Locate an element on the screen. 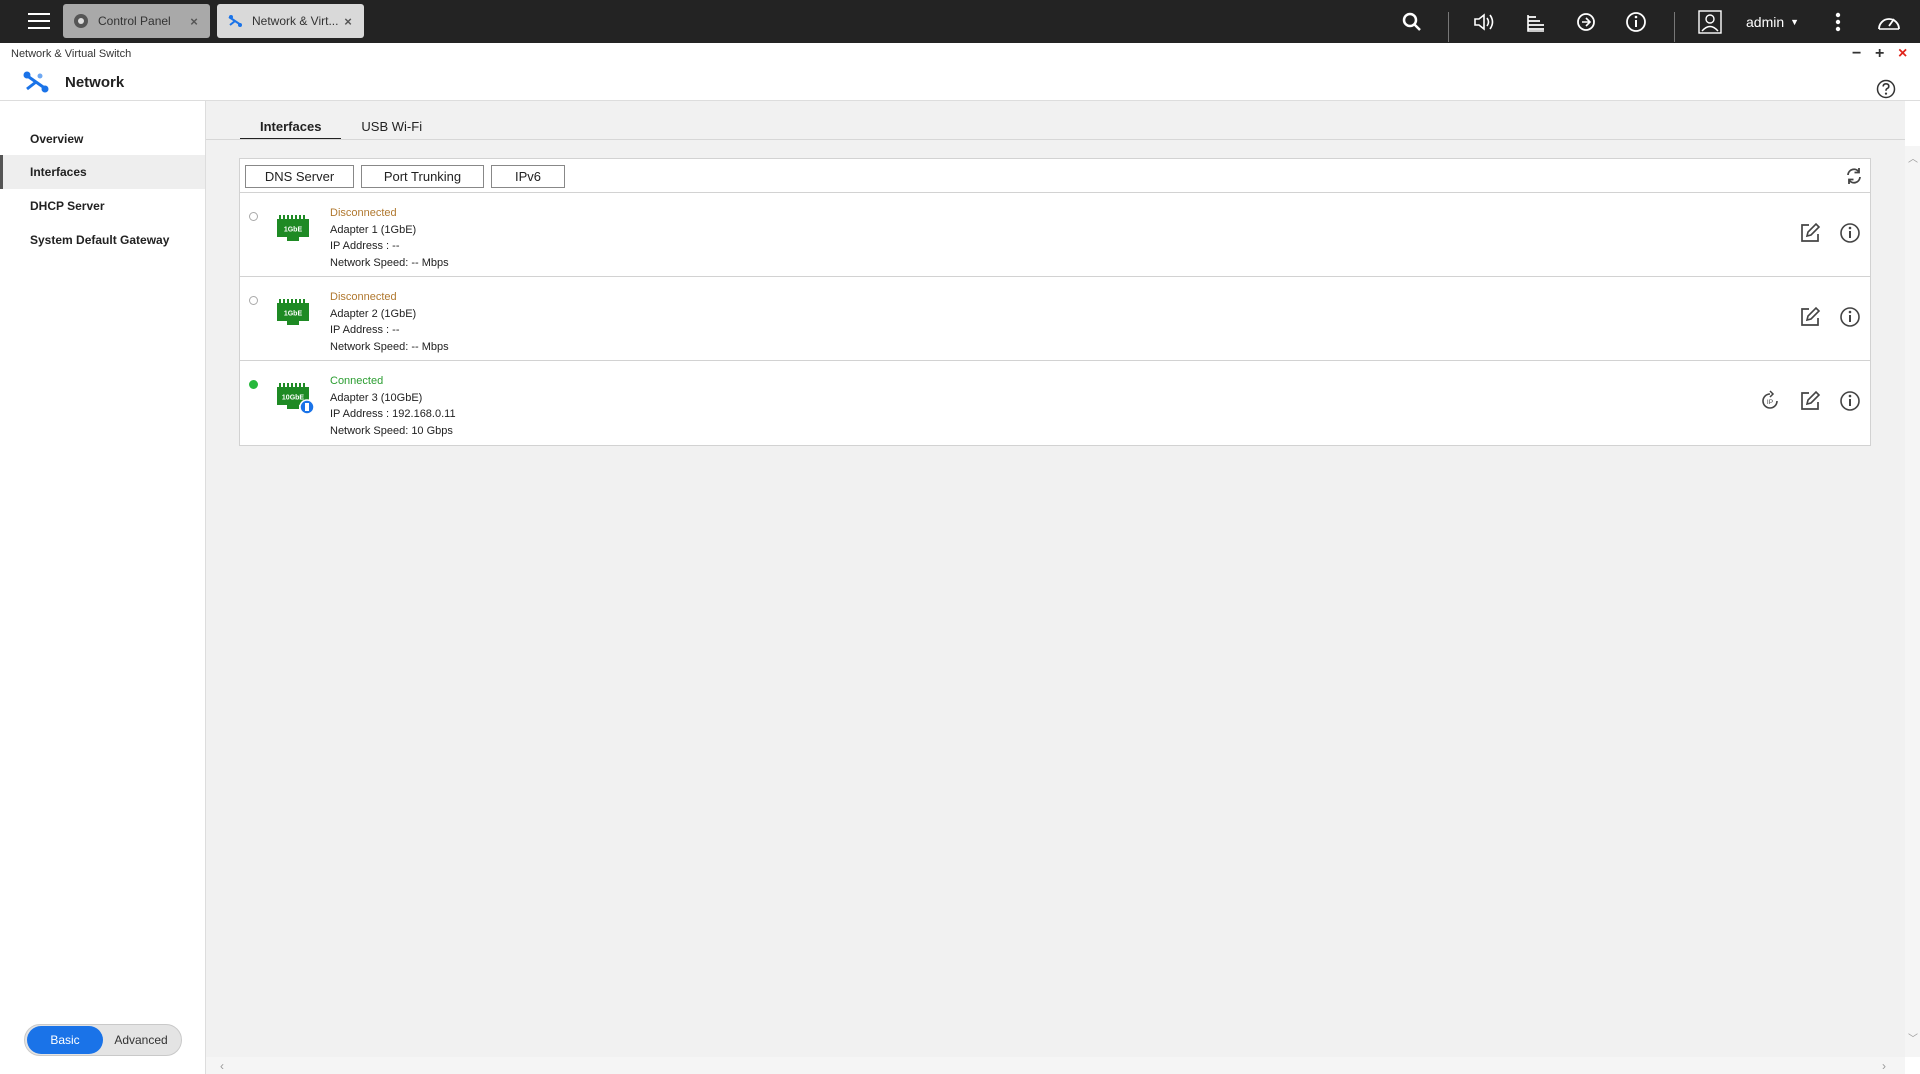 The width and height of the screenshot is (1920, 1074). adapter-name: Adapter 3 (10GbE) is located at coordinates (376, 397).